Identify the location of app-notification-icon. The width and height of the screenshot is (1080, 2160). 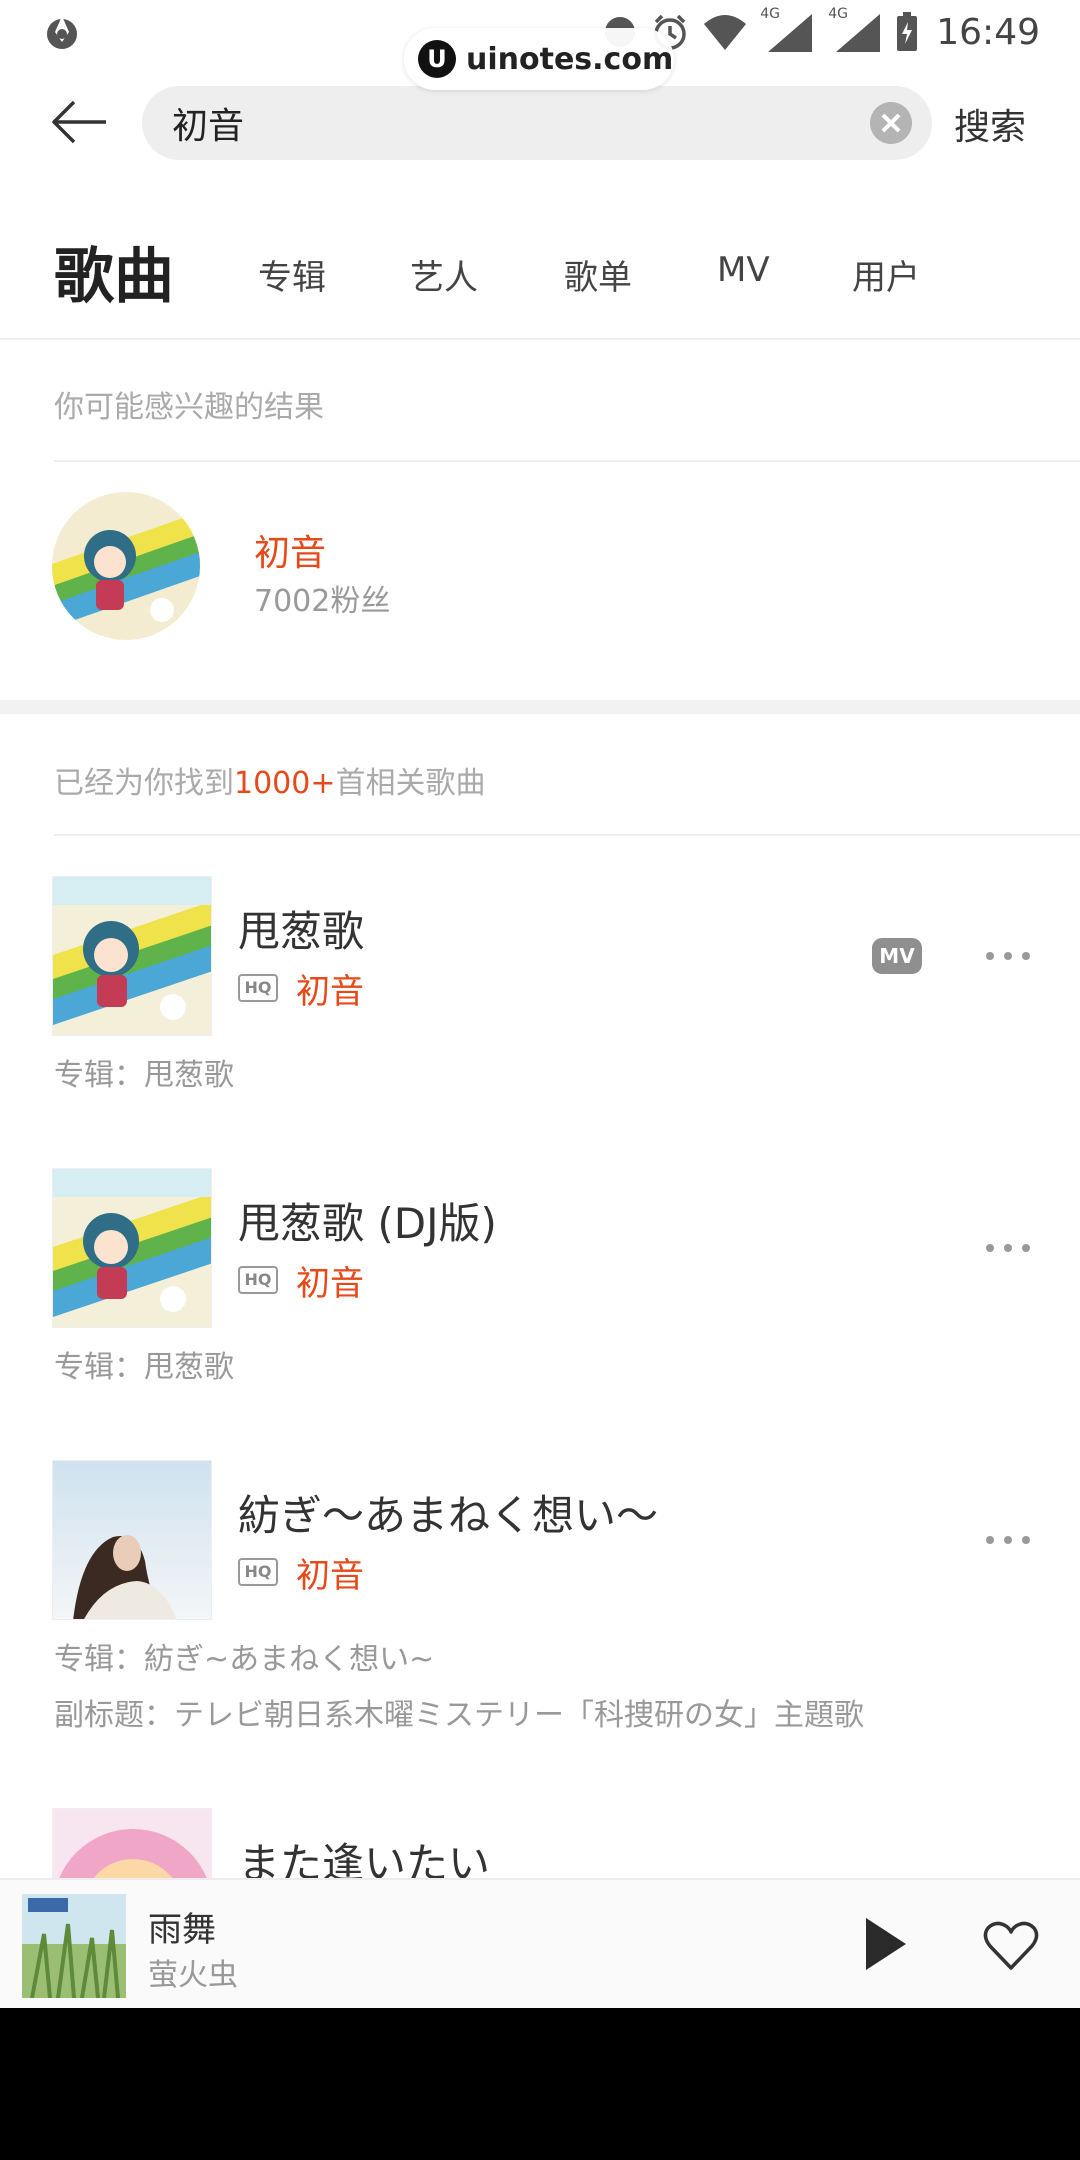
(62, 32).